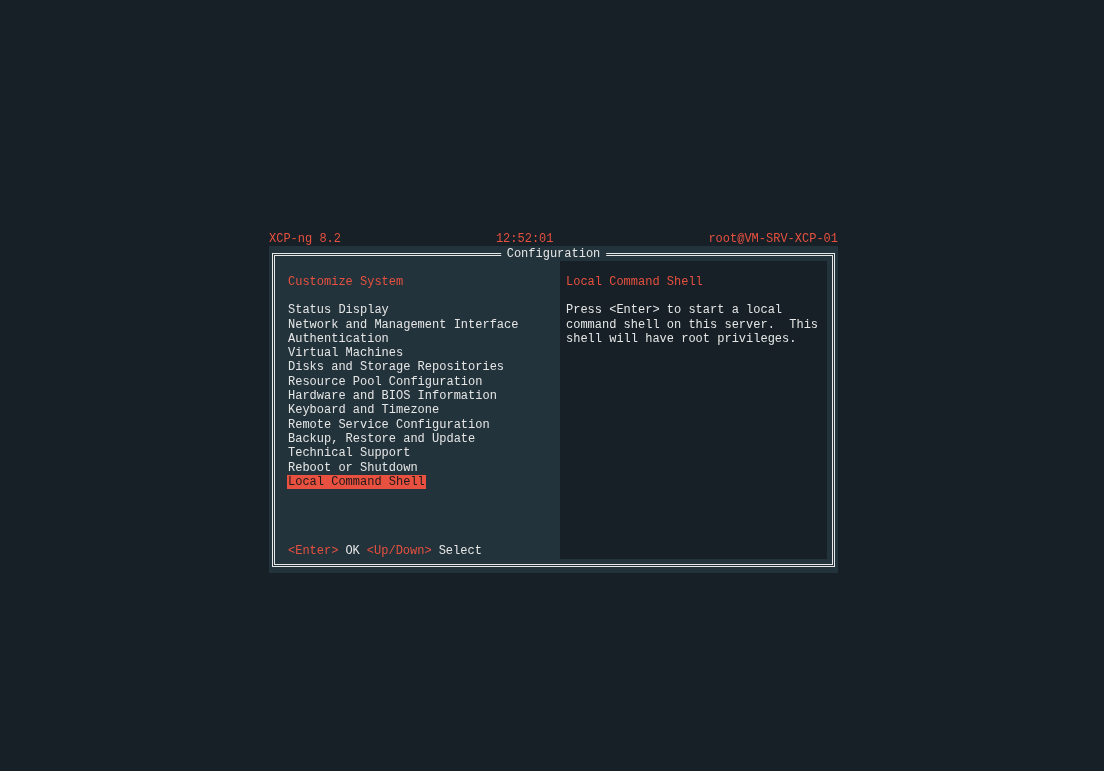 The width and height of the screenshot is (1104, 771). Describe the element at coordinates (773, 239) in the screenshot. I see `hostname: root@VM-SRV-XCP-01` at that location.